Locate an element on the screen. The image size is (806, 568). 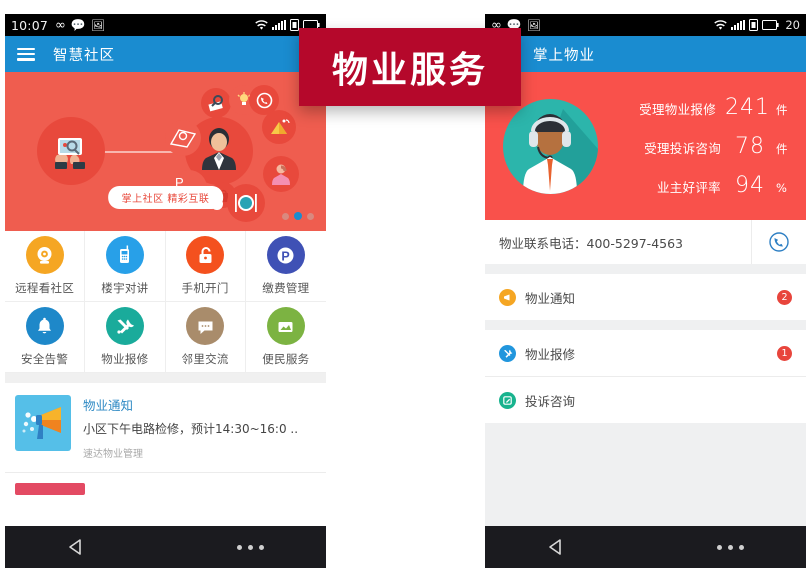
grid-item-intercom: 楼宇对讲 is located at coordinates (125, 266).